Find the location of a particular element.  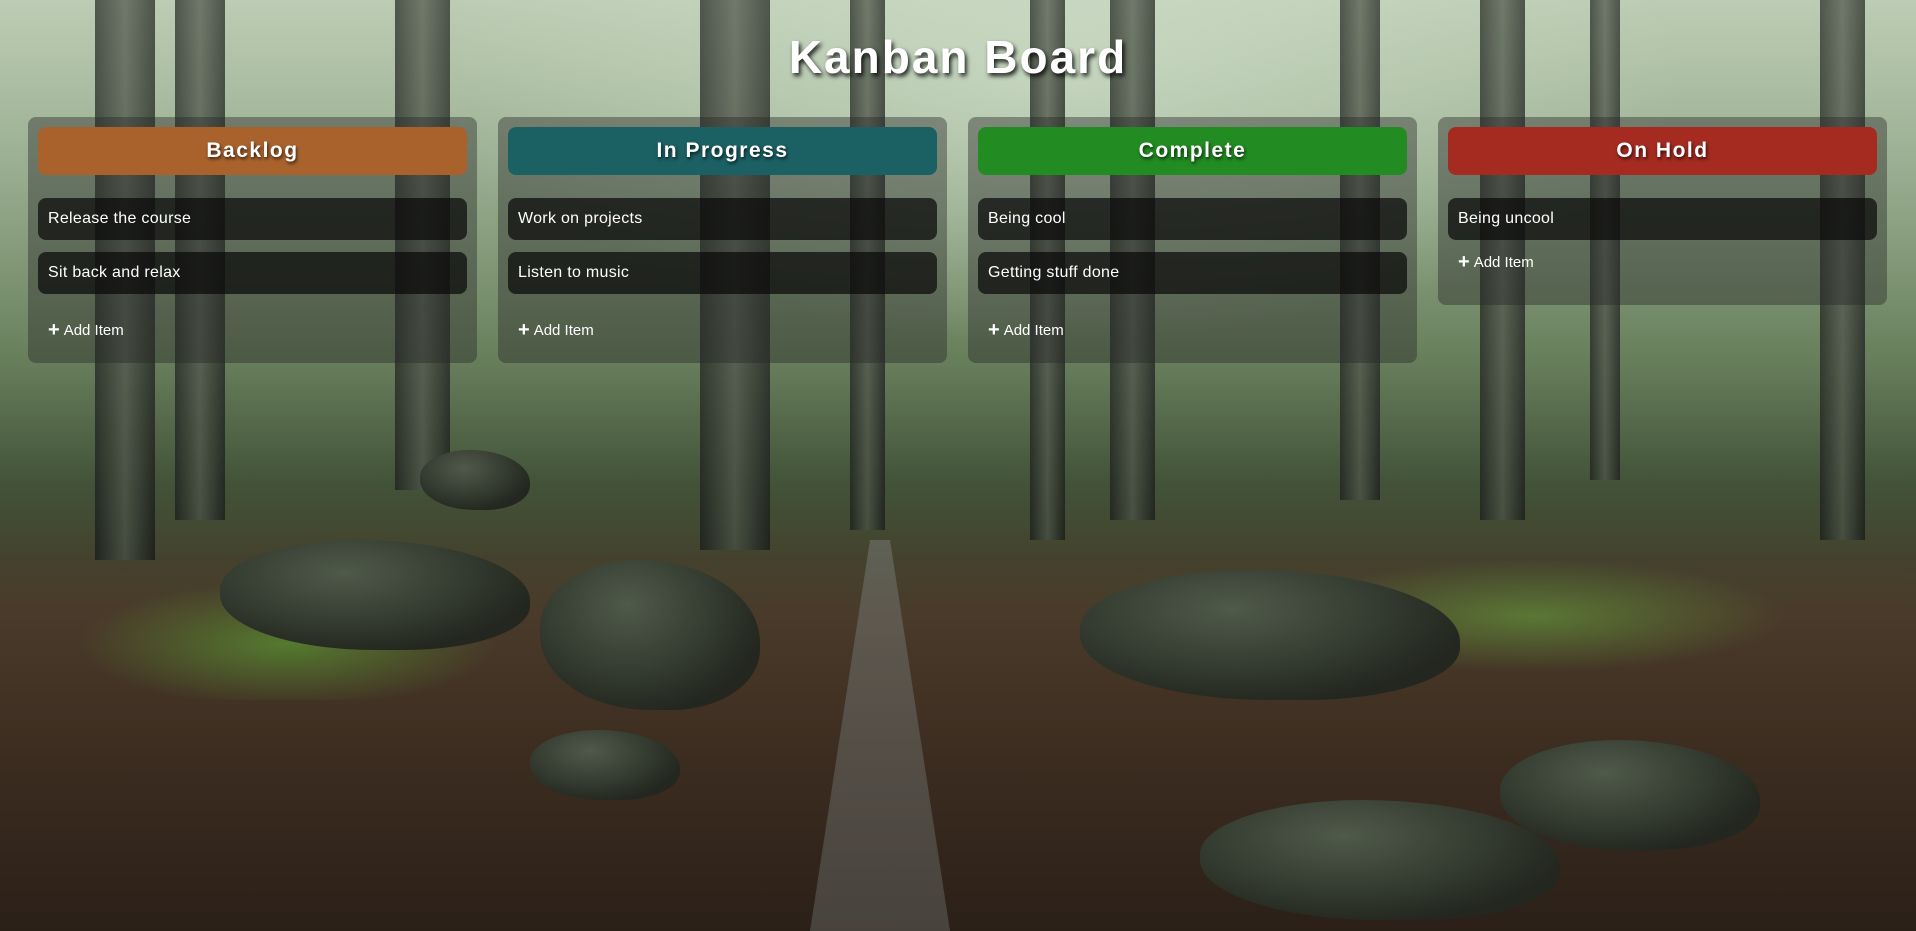

item-list: Release the course Sit back and relax is located at coordinates (252, 246).